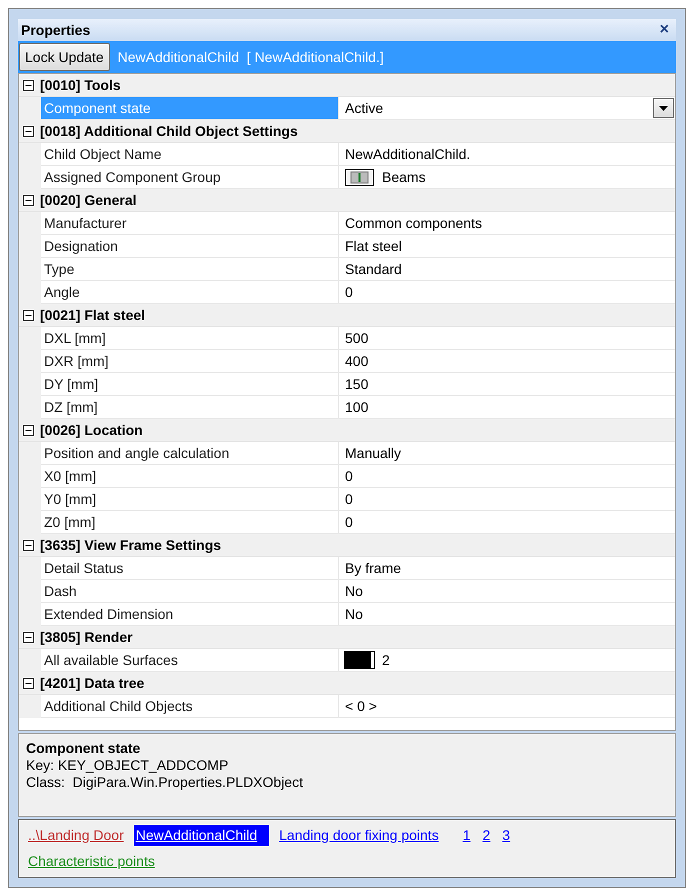 The width and height of the screenshot is (694, 891). I want to click on close-button: ×, so click(664, 30).